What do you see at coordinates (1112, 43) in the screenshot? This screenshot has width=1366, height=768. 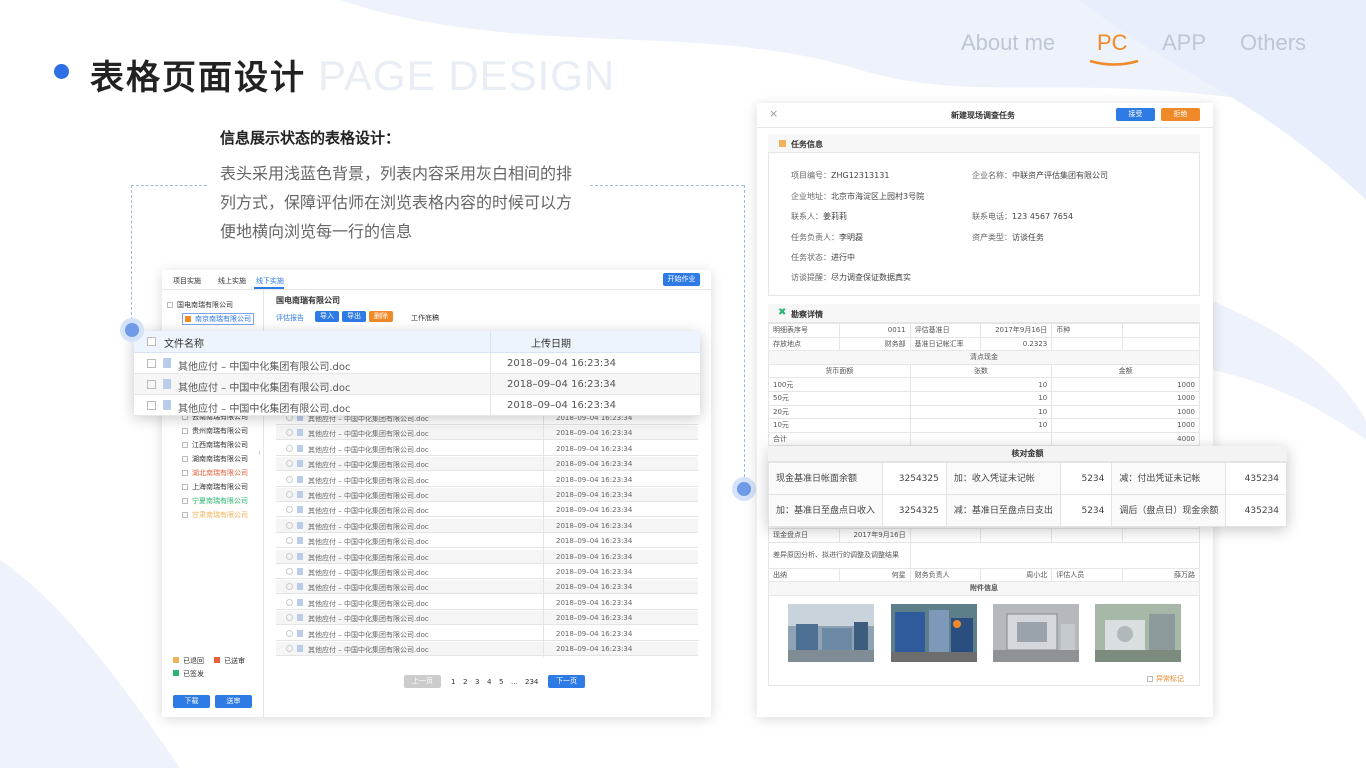 I see `nav-pc: PC` at bounding box center [1112, 43].